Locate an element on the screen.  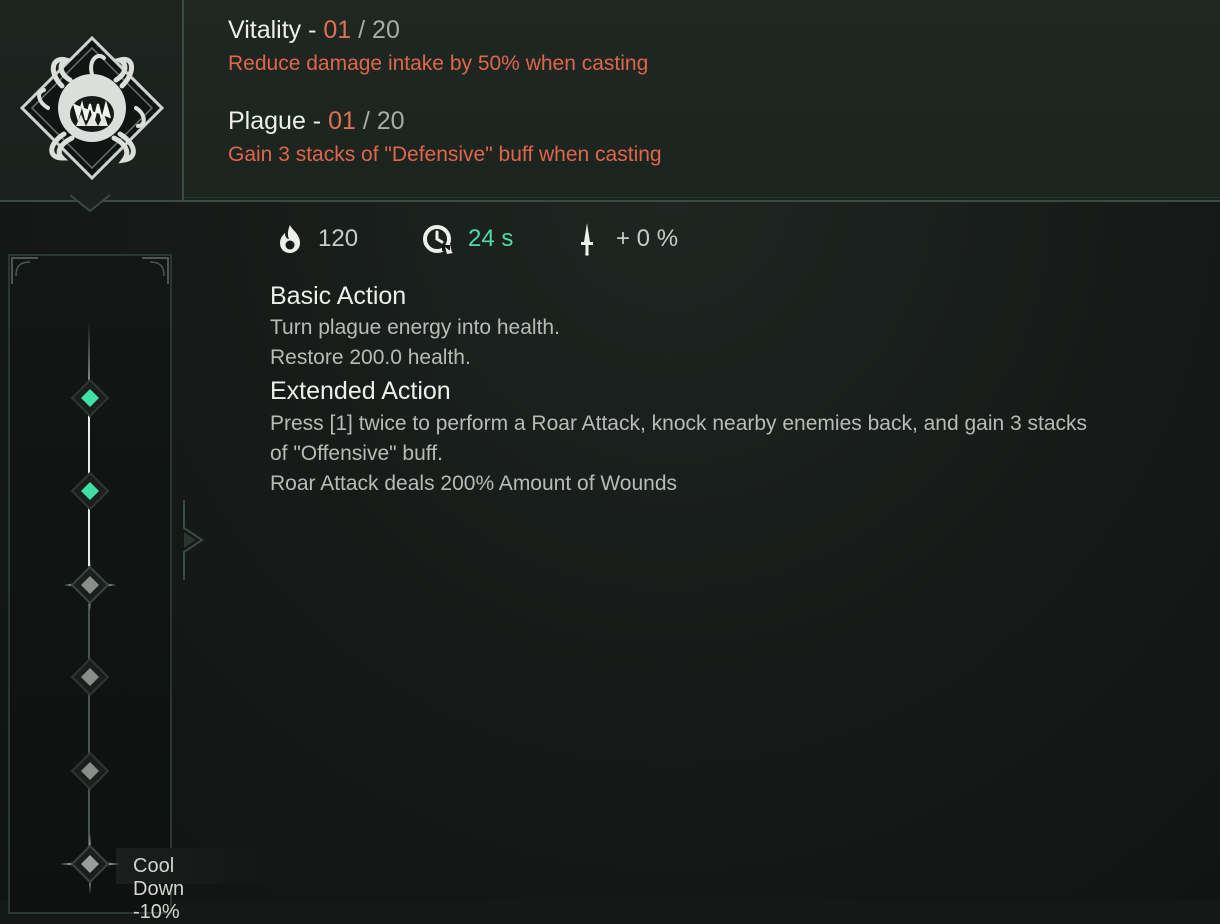
extended-action-title: Extended Action is located at coordinates (360, 391).